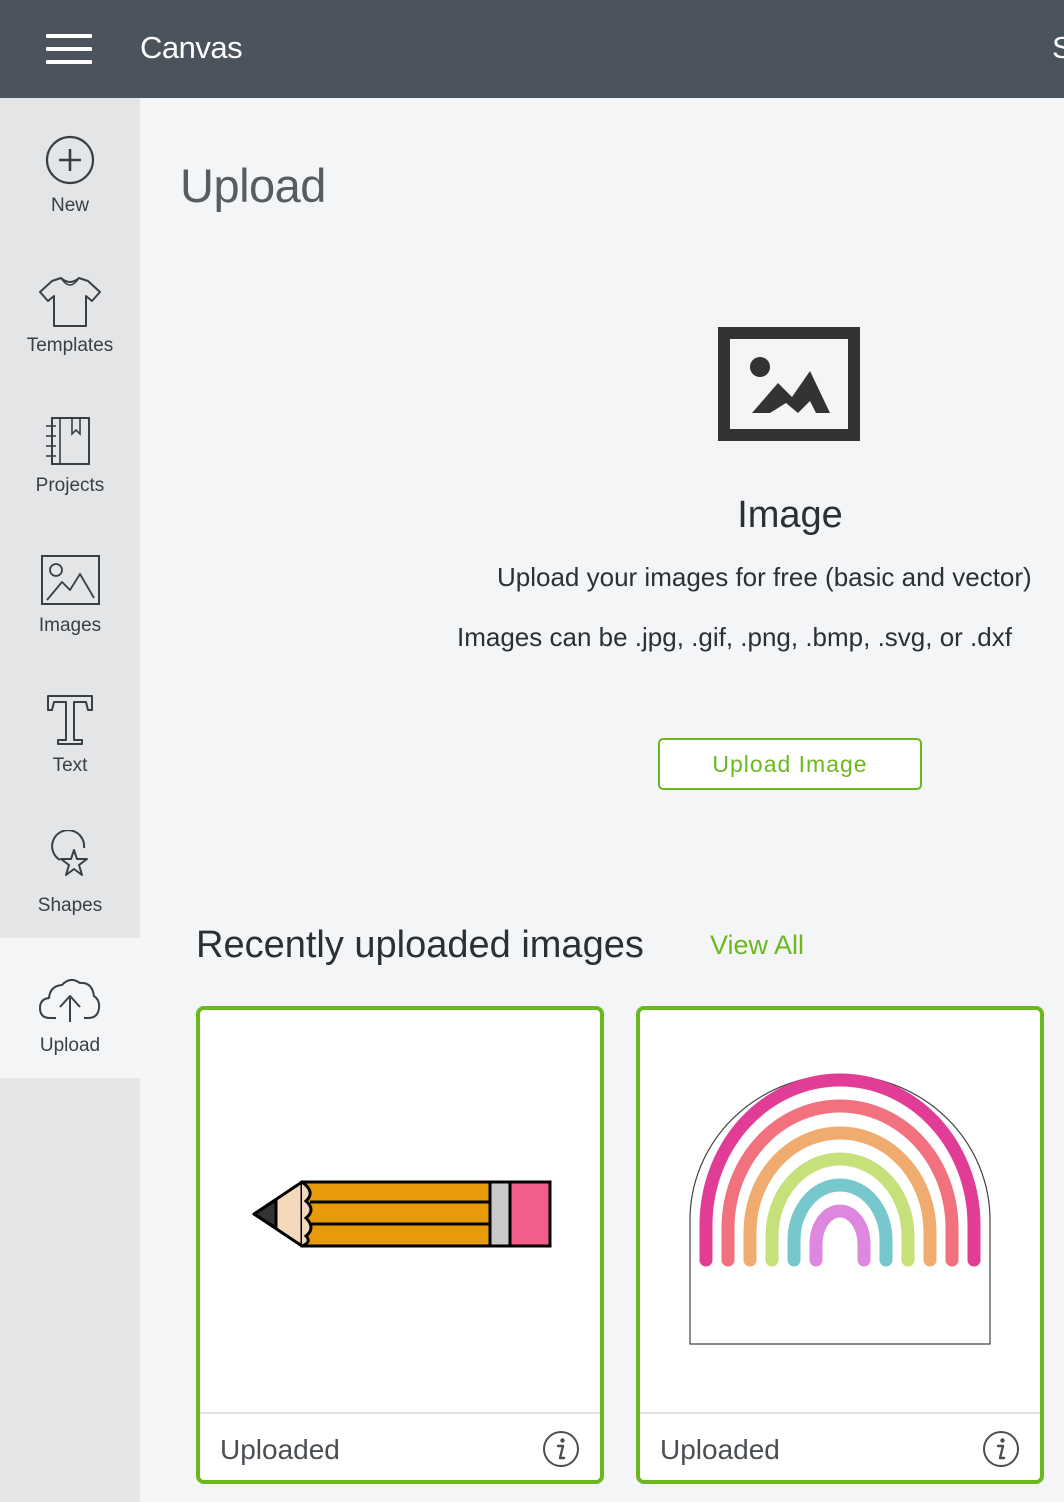 Image resolution: width=1064 pixels, height=1502 pixels. Describe the element at coordinates (70, 859) in the screenshot. I see `shapes-icon` at that location.